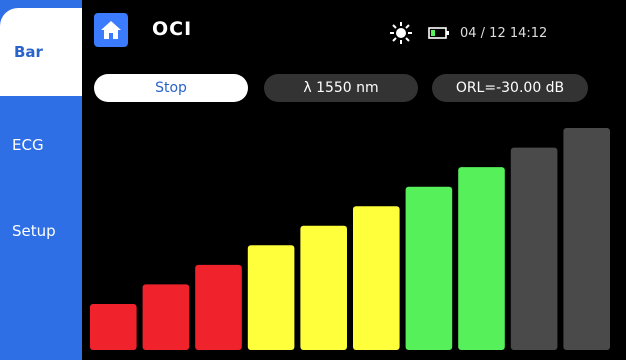  What do you see at coordinates (34, 231) in the screenshot?
I see `sidebar-item-label: Setup` at bounding box center [34, 231].